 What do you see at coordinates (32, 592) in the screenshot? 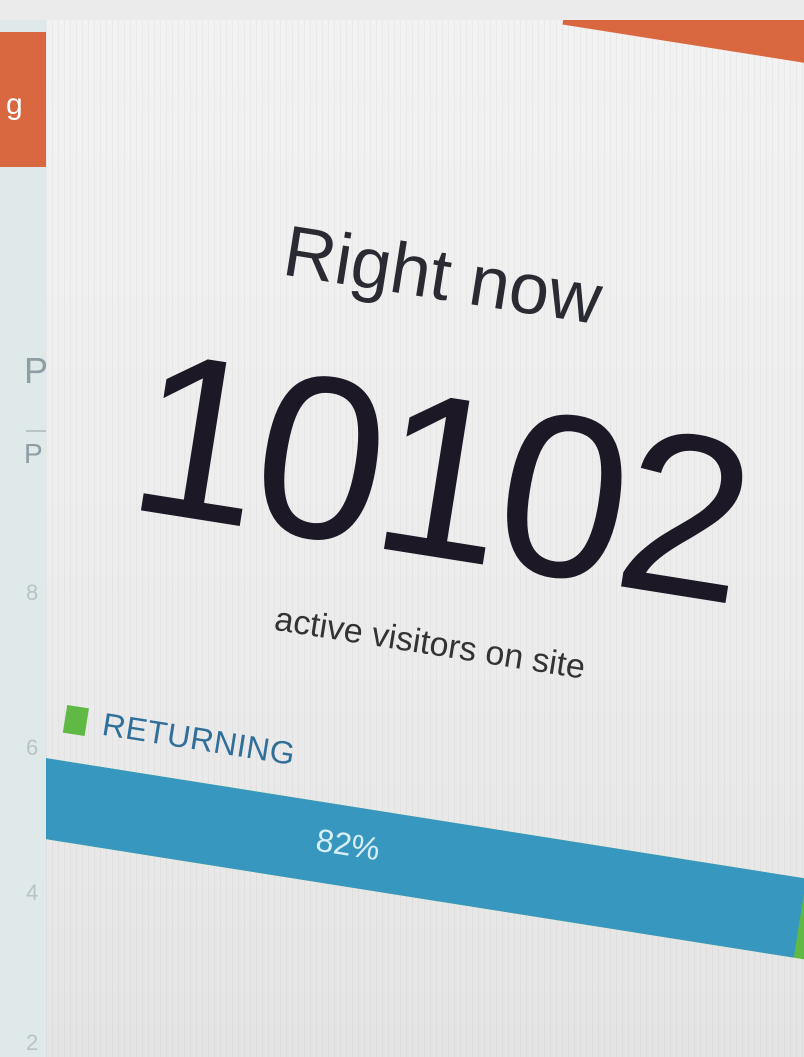
I see `adjacent-panel-tick: 8` at bounding box center [32, 592].